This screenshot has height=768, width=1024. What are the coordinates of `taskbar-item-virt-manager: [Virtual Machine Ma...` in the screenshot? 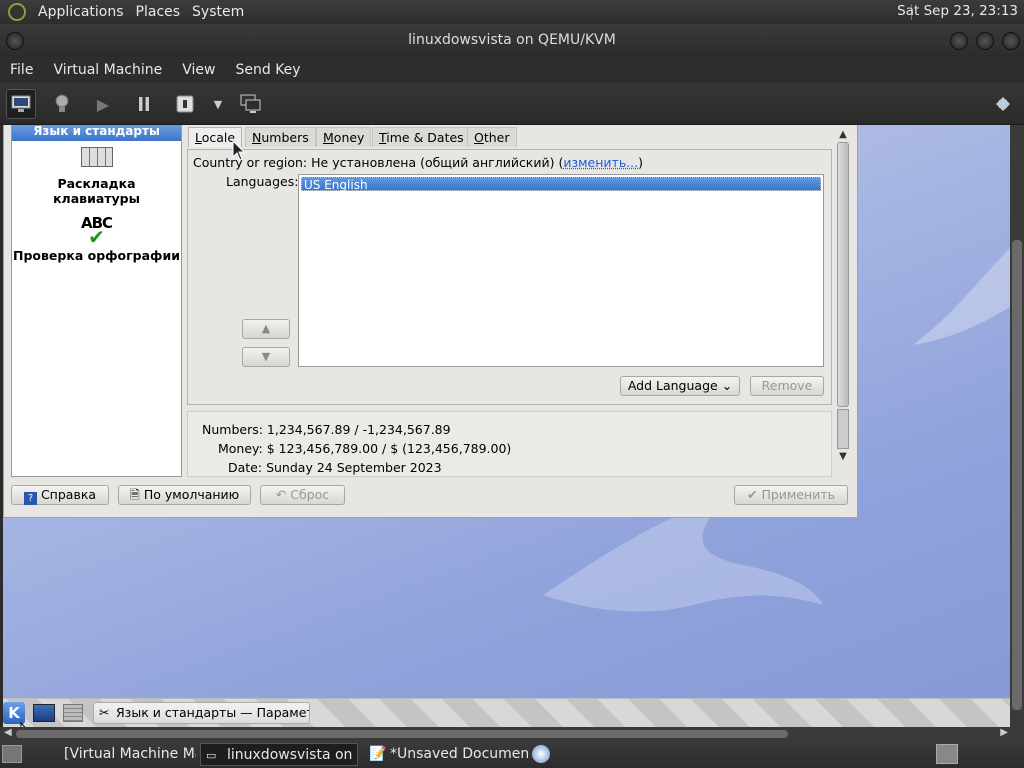 It's located at (118, 754).